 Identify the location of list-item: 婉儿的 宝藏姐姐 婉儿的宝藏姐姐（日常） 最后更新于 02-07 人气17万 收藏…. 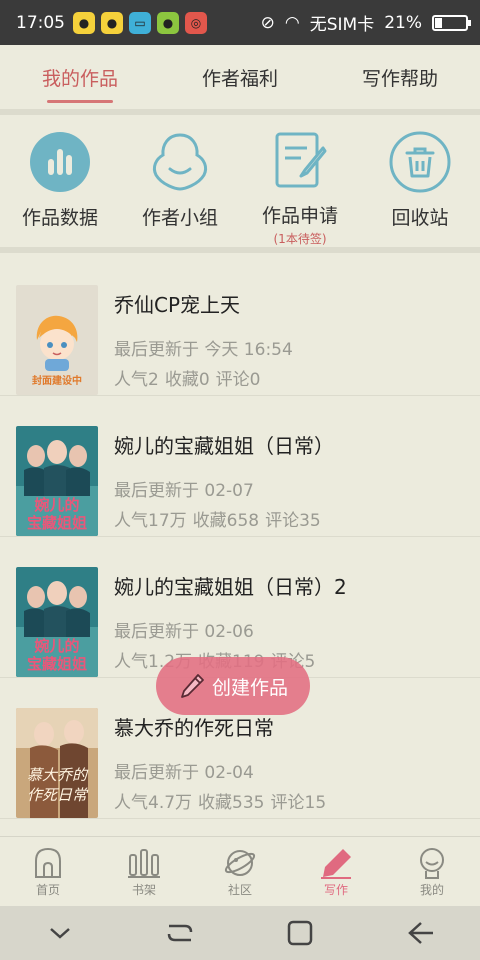
(240, 466).